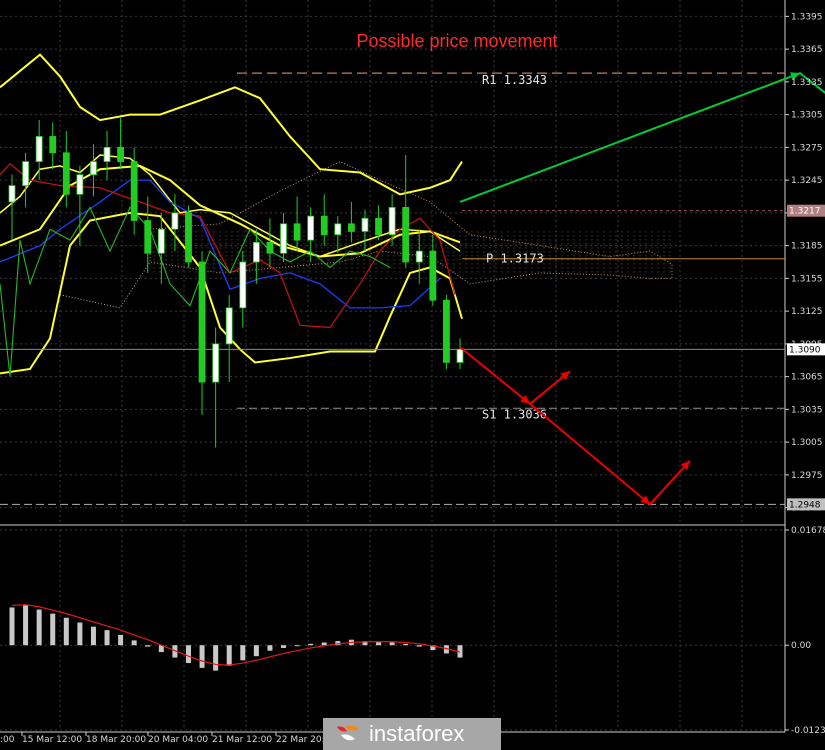  Describe the element at coordinates (52, 740) in the screenshot. I see `time-tick-label: 15 Mar 12:00` at that location.